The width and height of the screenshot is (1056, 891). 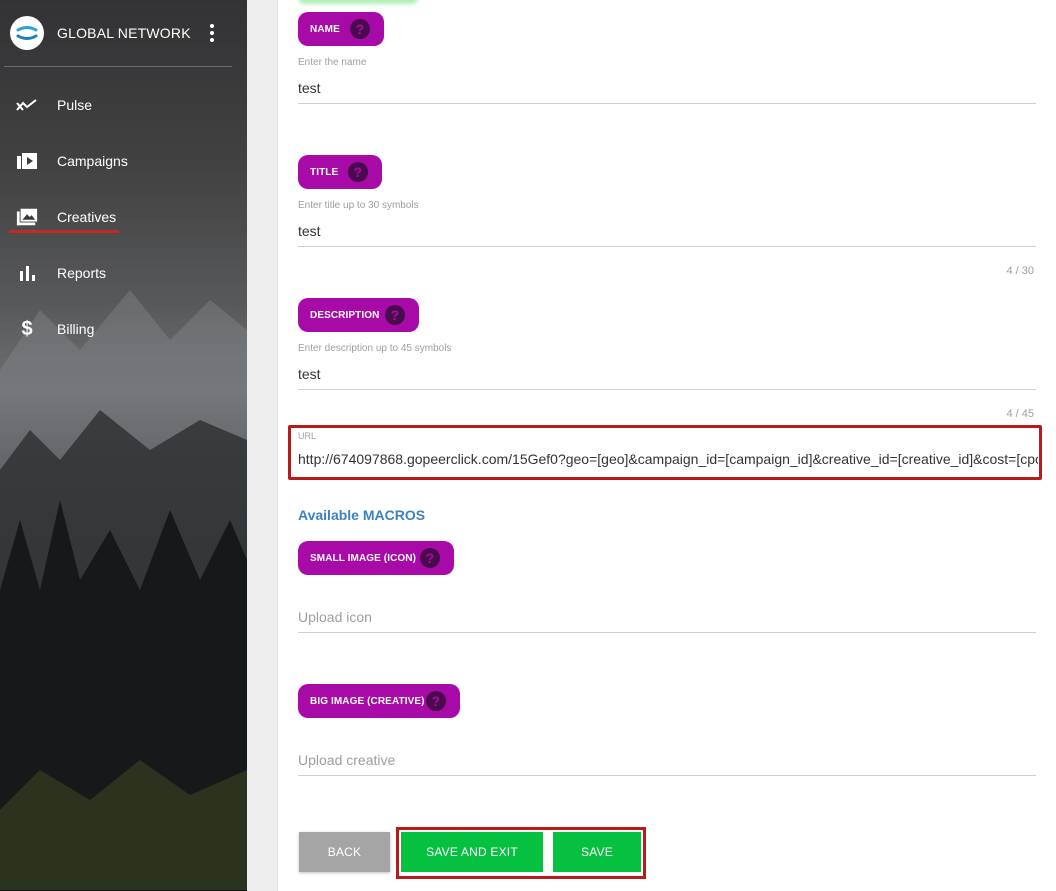 What do you see at coordinates (667, 103) in the screenshot?
I see `name-input-underline` at bounding box center [667, 103].